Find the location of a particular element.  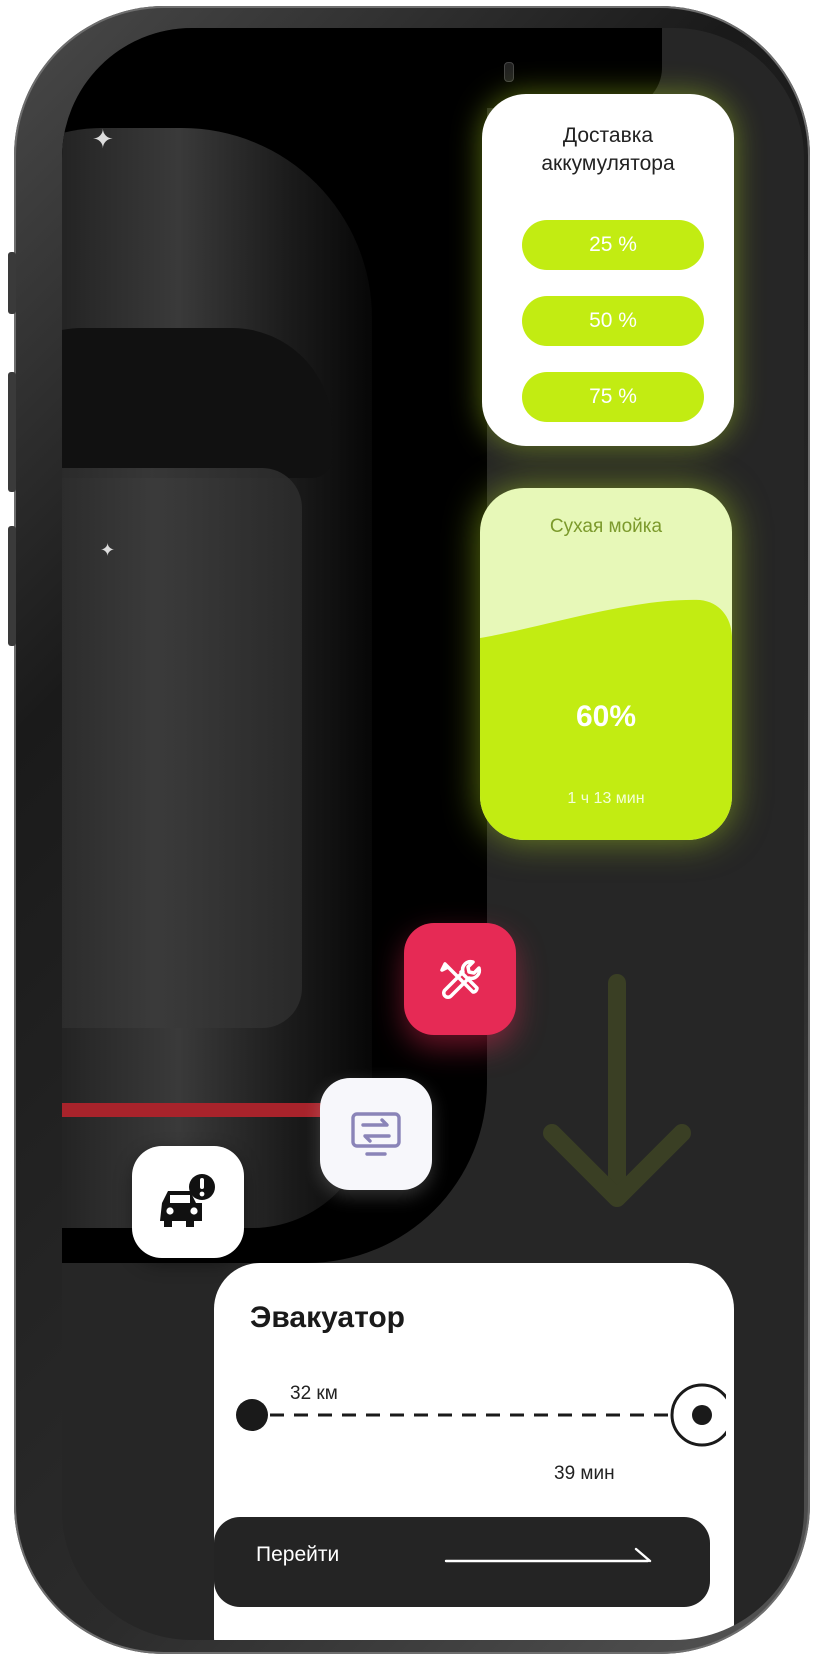

car-alert-icon is located at coordinates (187, 1200).